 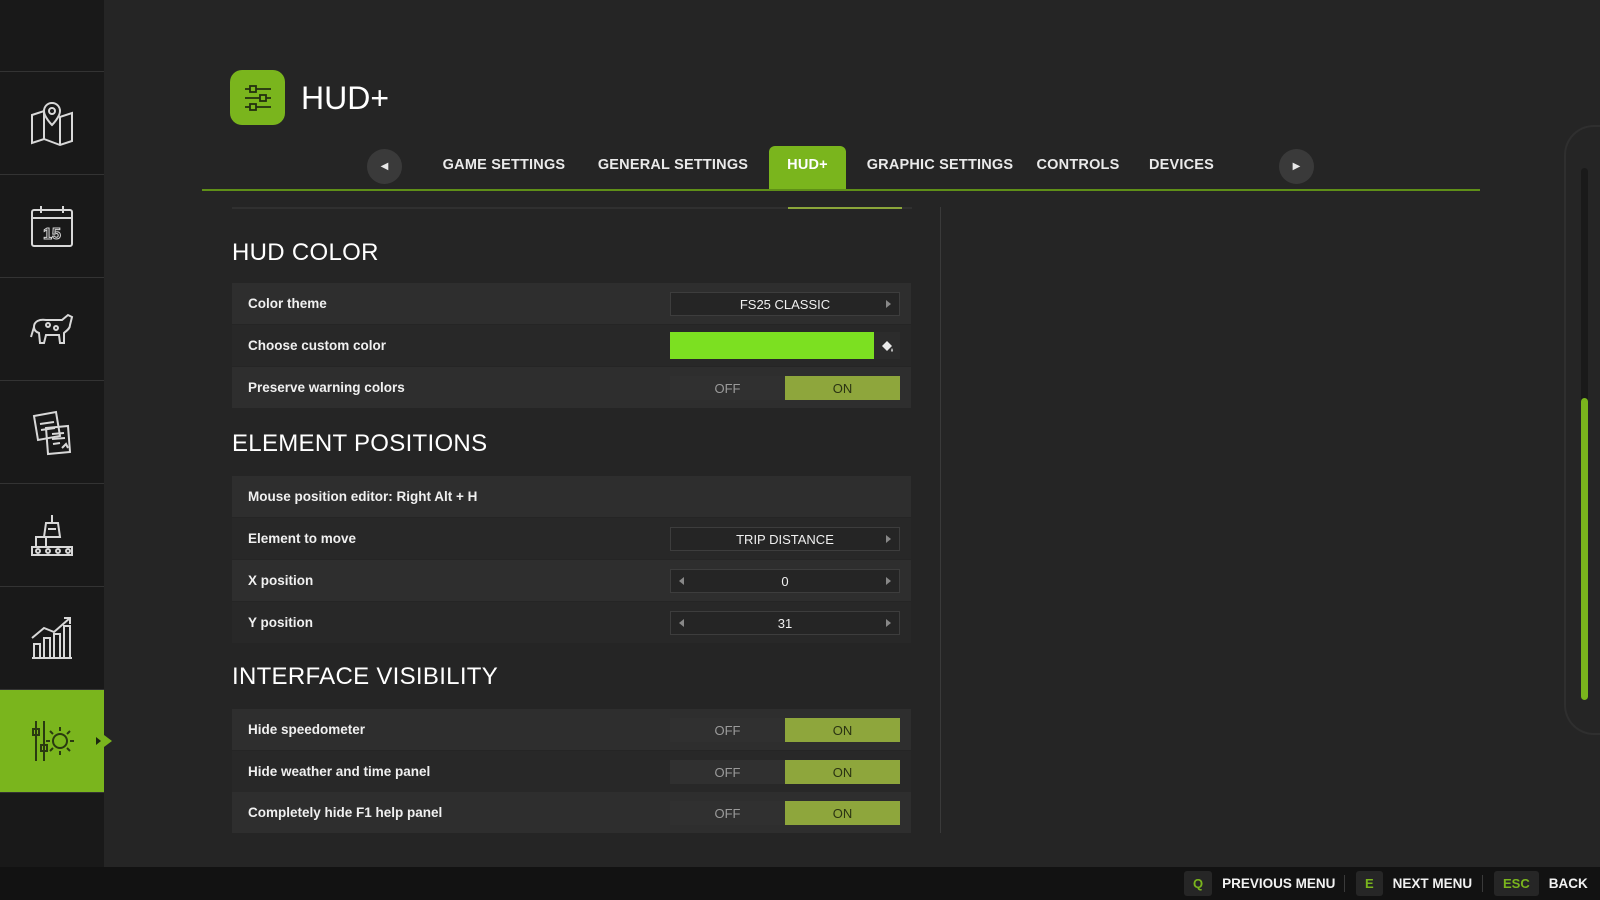 I want to click on section-title-hud-color: HUD COLOR, so click(x=305, y=252).